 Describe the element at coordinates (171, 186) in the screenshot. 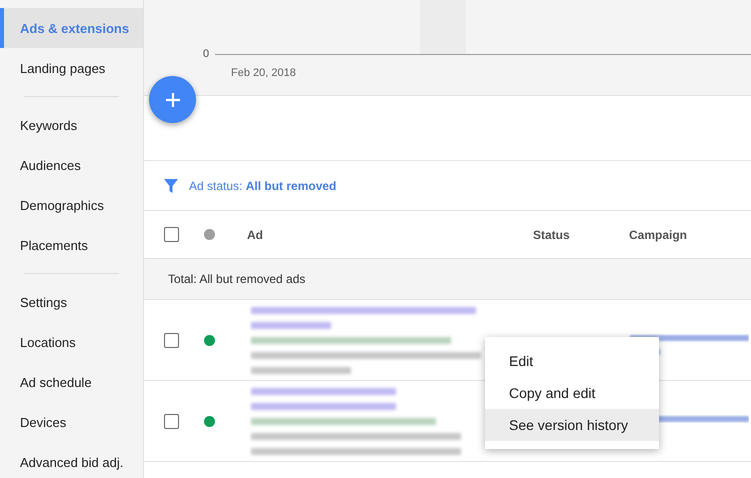

I see `filter-icon` at that location.